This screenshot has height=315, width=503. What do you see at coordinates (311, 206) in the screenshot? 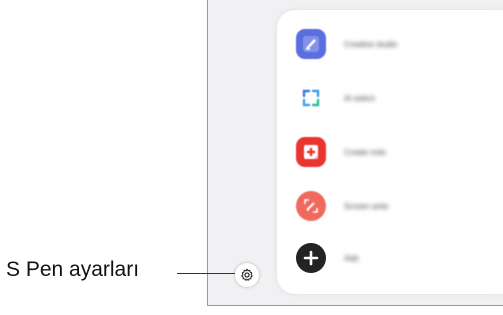
I see `screen-write-icon` at bounding box center [311, 206].